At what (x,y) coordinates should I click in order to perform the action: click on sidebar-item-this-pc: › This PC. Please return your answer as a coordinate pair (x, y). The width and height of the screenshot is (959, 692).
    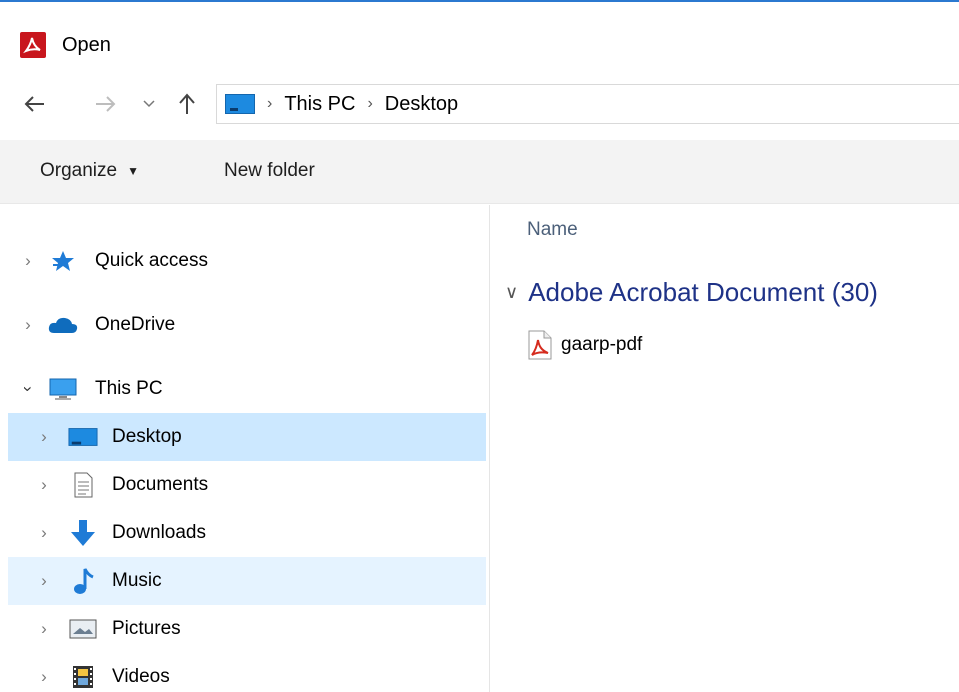
    Looking at the image, I should click on (247, 389).